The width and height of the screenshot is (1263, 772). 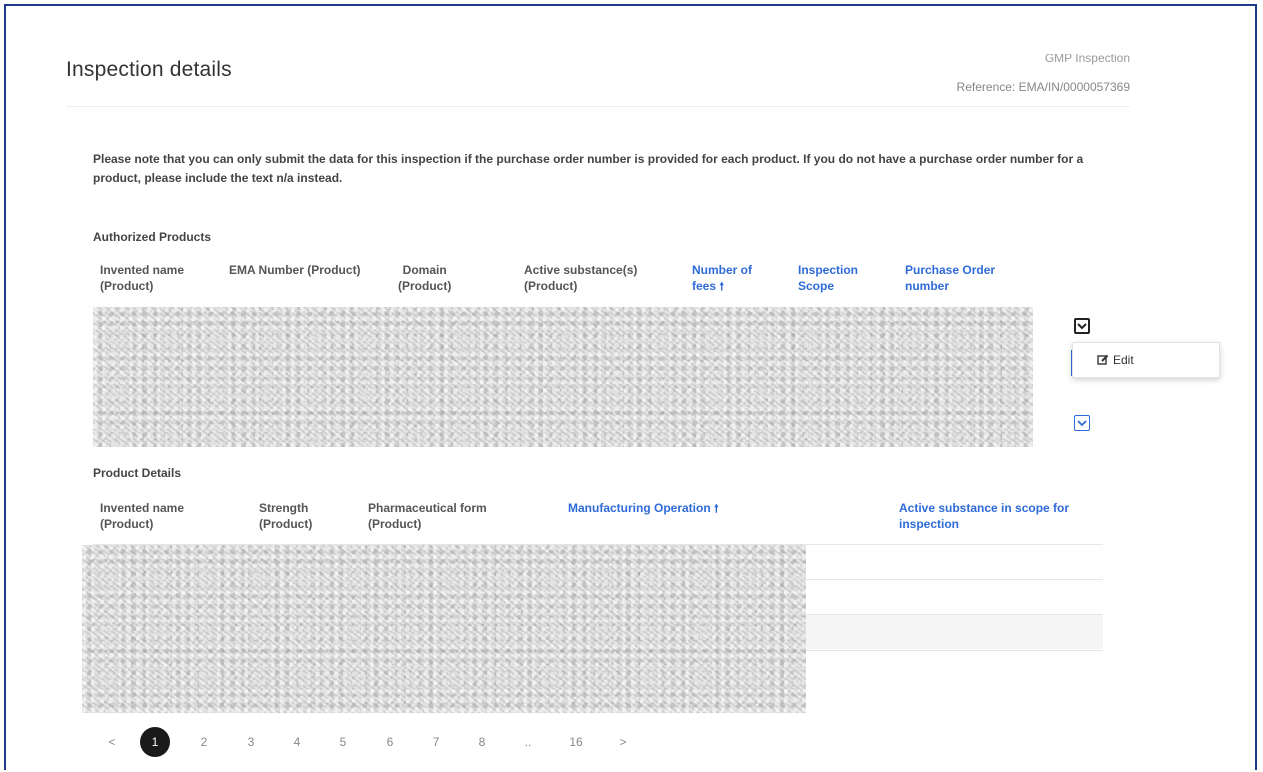 What do you see at coordinates (1115, 360) in the screenshot?
I see `edit-menu-item: Edit` at bounding box center [1115, 360].